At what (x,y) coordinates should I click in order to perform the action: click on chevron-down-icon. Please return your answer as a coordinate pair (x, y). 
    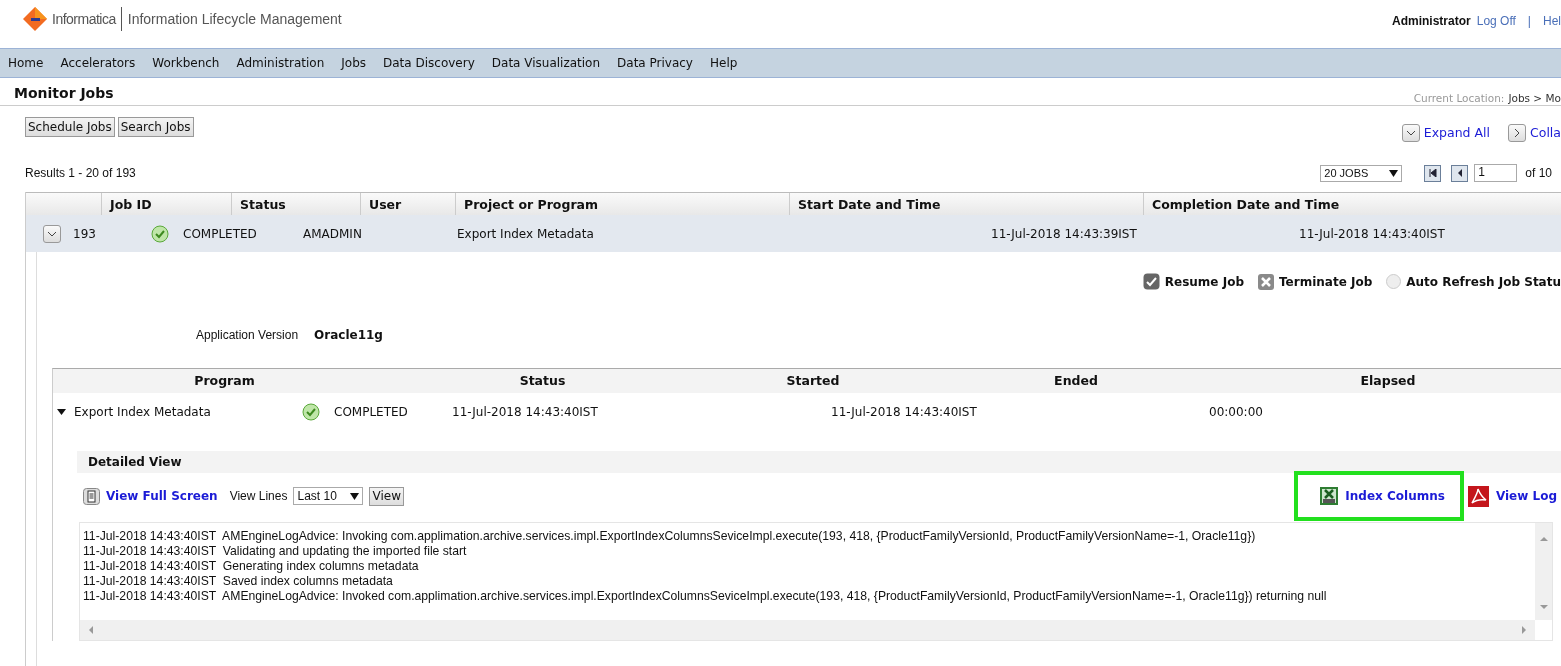
    Looking at the image, I should click on (1410, 132).